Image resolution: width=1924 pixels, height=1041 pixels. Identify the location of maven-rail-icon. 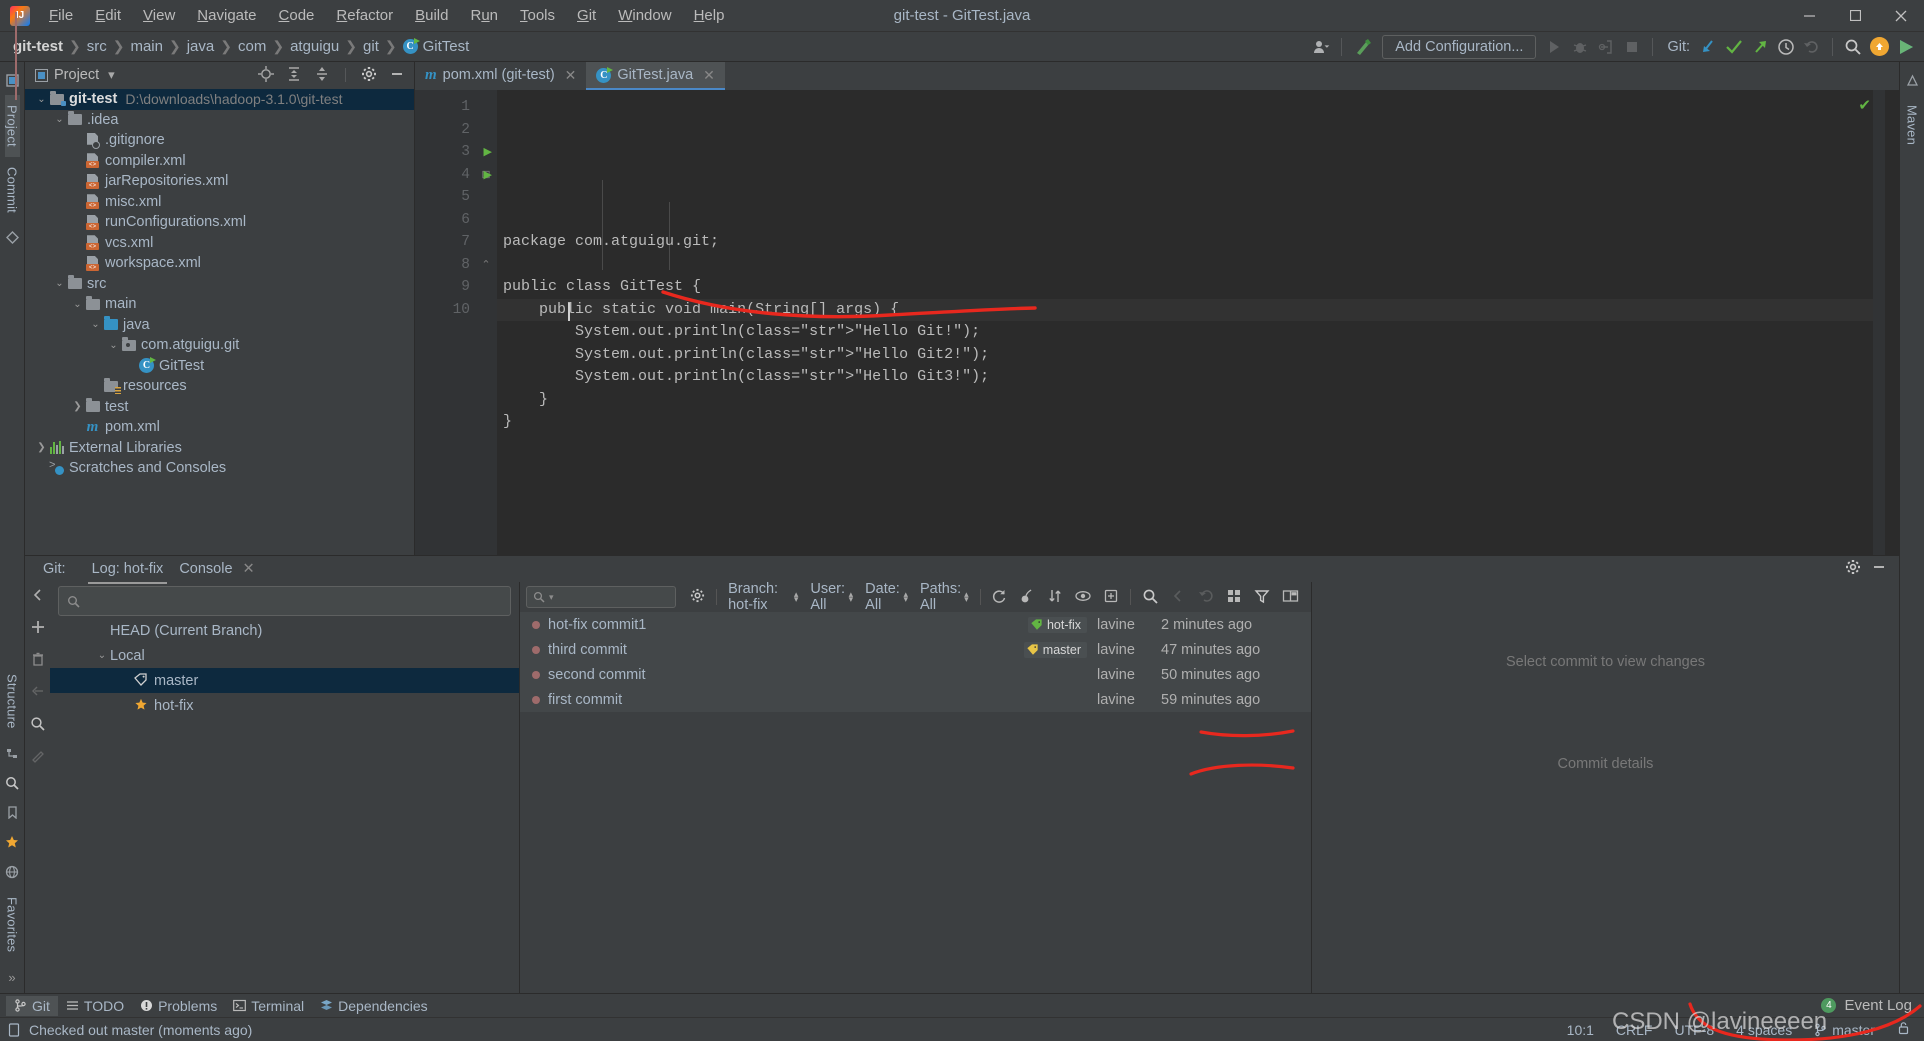
(1912, 80).